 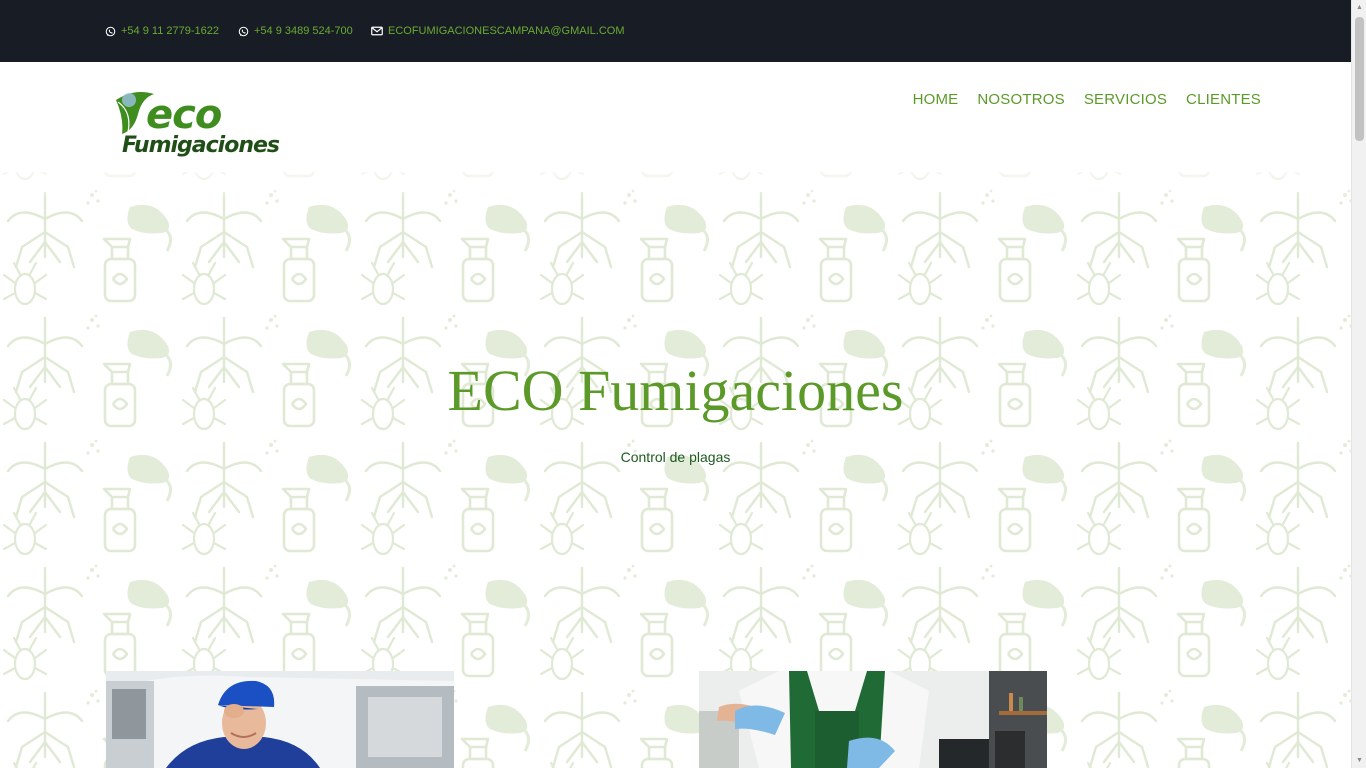 I want to click on eco-fumigaciones-logo: eco Fumigaciones, so click(x=195, y=124).